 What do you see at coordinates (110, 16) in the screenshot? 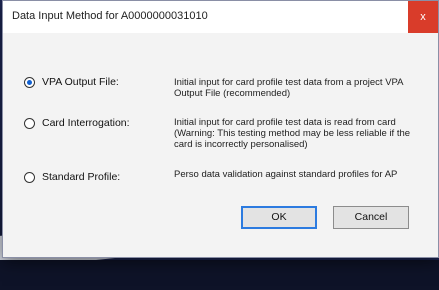
I see `dialog-title: Data Input Method for A0000000031010` at bounding box center [110, 16].